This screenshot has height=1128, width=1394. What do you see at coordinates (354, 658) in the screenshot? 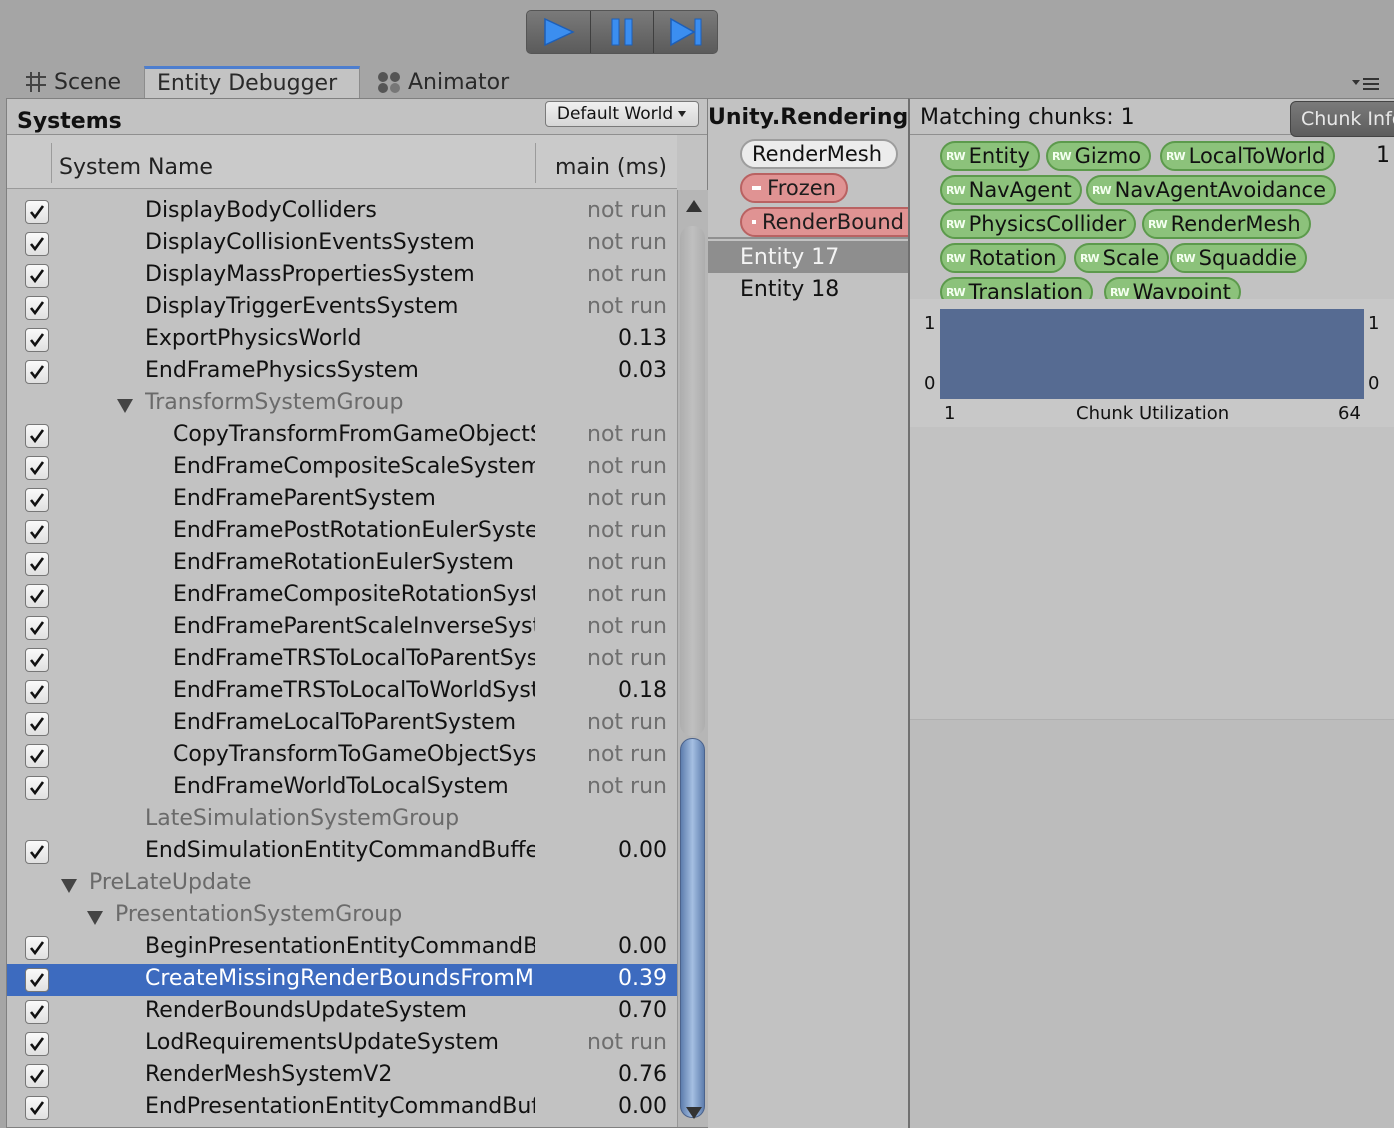
I see `system-name: EndFrameTRSToLocalToParentSyst` at bounding box center [354, 658].